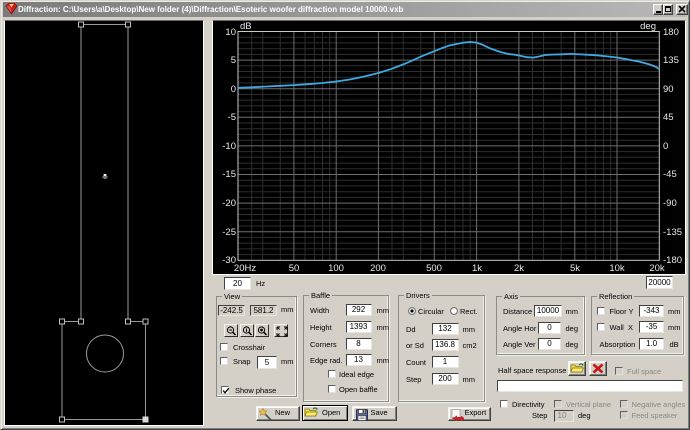 This screenshot has height=430, width=690. I want to click on svg-text: 135, so click(671, 60).